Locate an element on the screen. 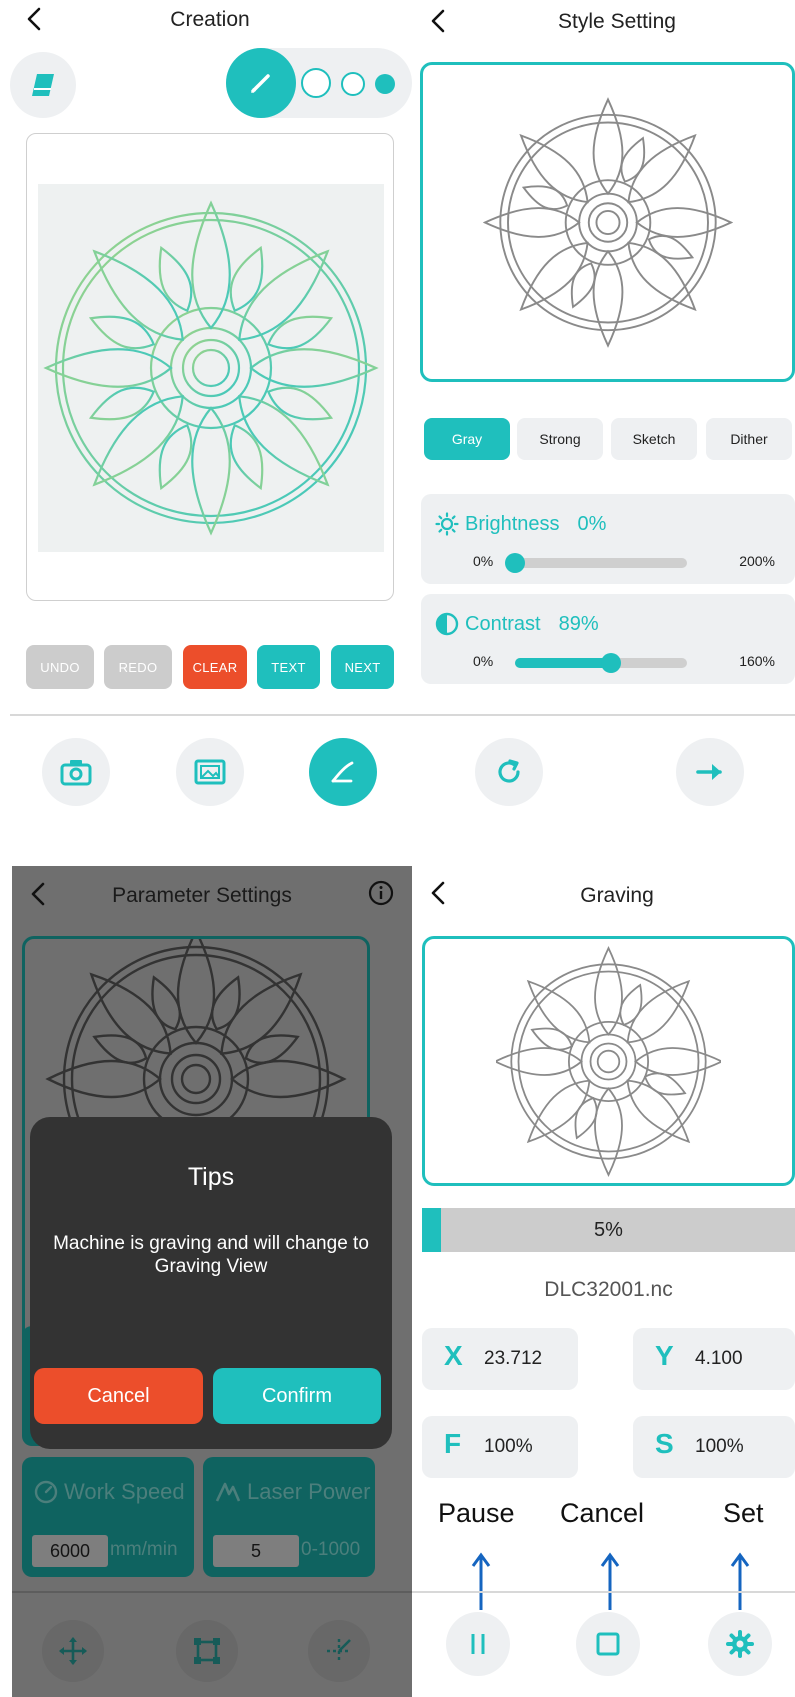 The height and width of the screenshot is (1697, 795). coord-y-value: 4.100 is located at coordinates (719, 1358).